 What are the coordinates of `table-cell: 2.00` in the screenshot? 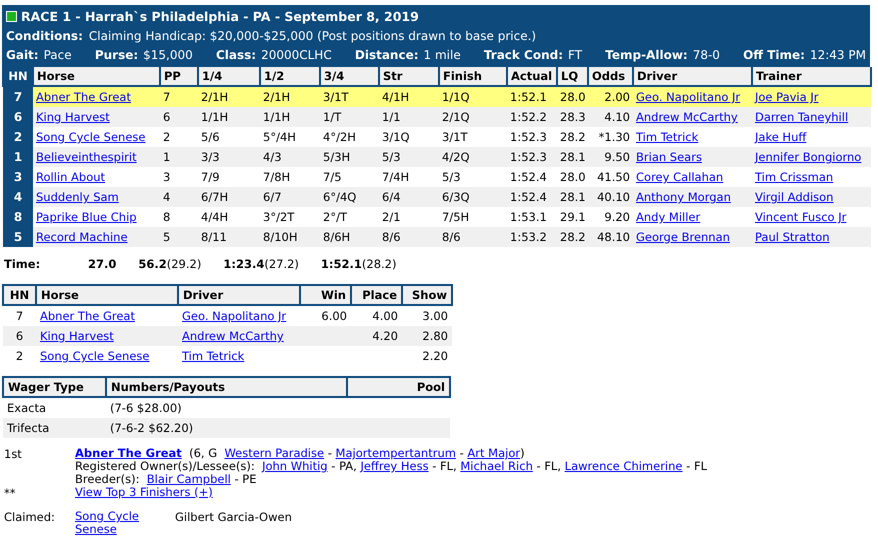 It's located at (610, 96).